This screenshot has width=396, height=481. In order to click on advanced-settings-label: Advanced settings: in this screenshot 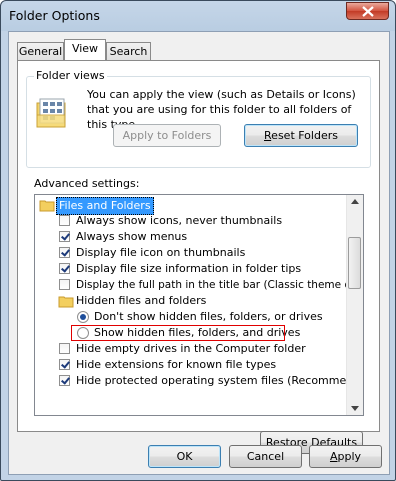, I will do `click(87, 183)`.